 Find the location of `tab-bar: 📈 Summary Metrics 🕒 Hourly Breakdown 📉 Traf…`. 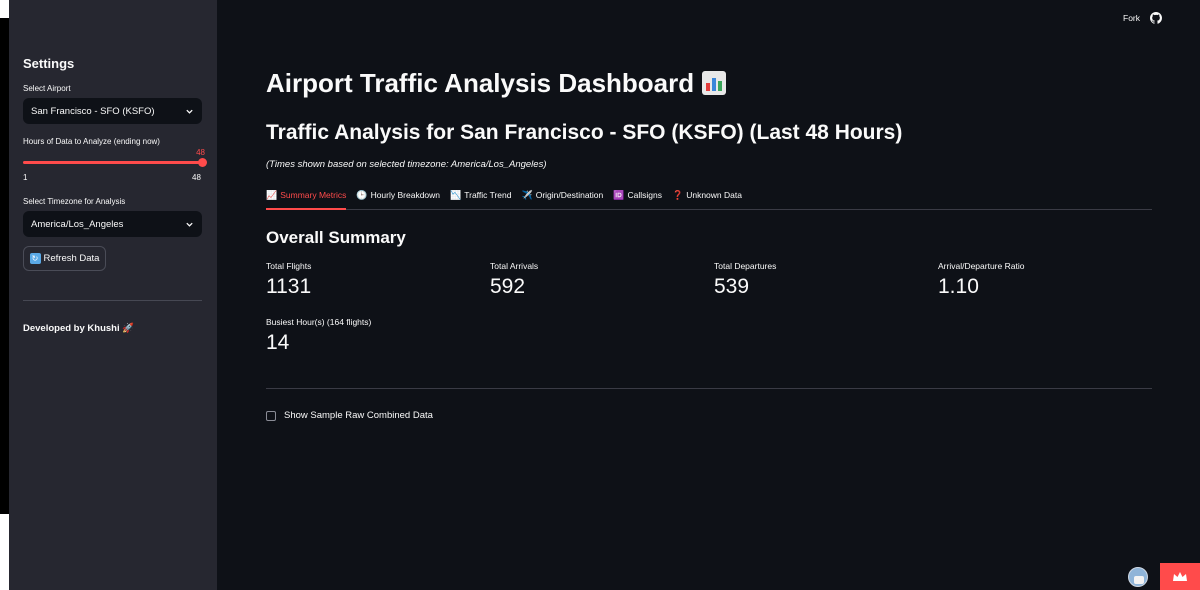

tab-bar: 📈 Summary Metrics 🕒 Hourly Breakdown 📉 Traf… is located at coordinates (709, 197).